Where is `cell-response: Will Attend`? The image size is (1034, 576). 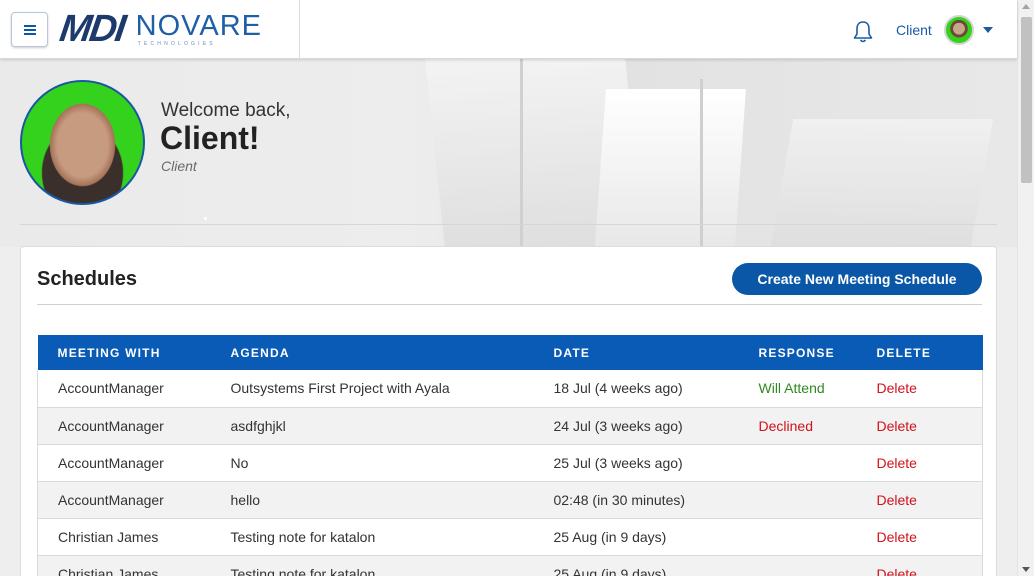 cell-response: Will Attend is located at coordinates (797, 389).